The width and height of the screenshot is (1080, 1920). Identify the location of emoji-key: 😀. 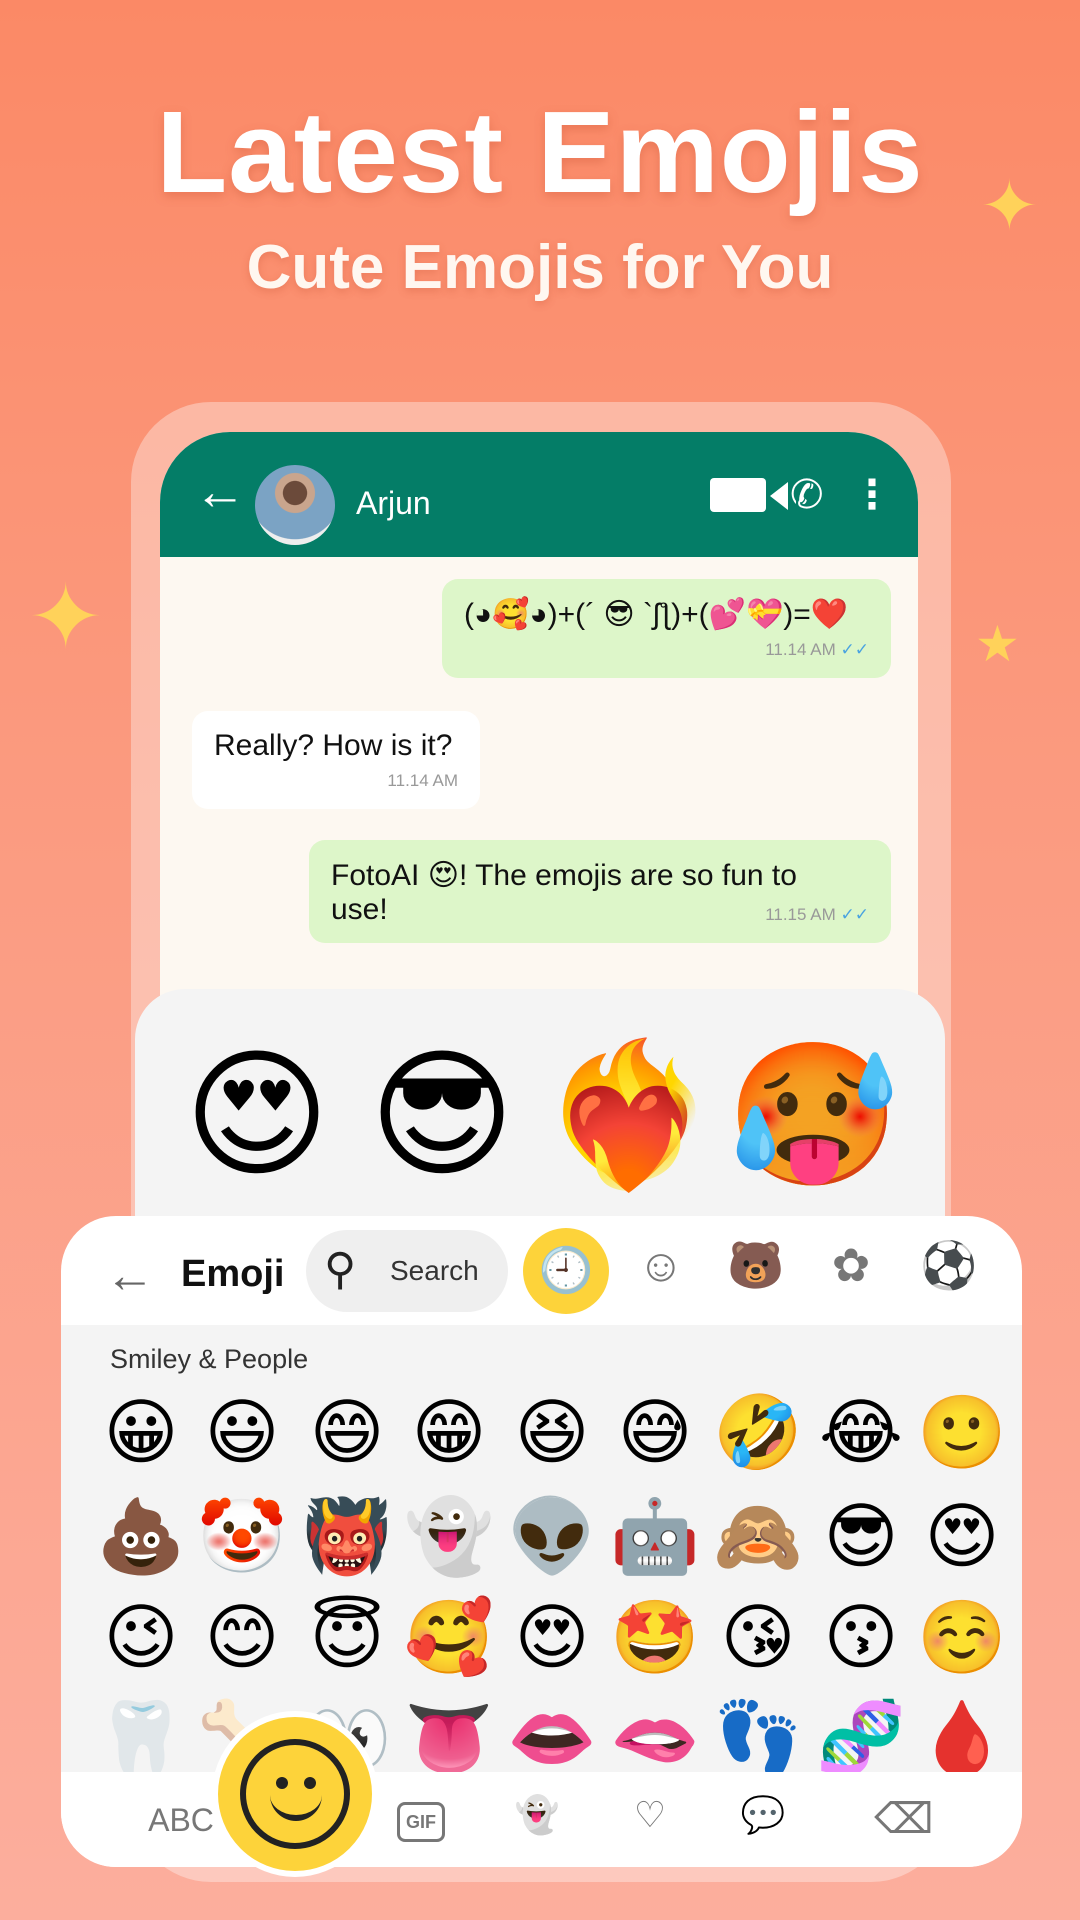
(141, 1433).